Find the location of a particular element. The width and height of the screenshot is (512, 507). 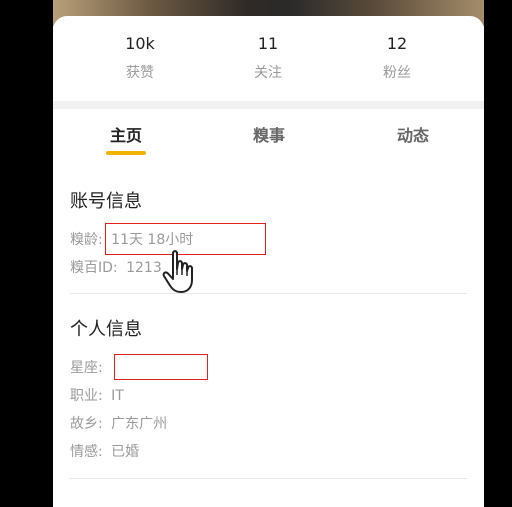

occupation-row: 职业: IT is located at coordinates (97, 396).